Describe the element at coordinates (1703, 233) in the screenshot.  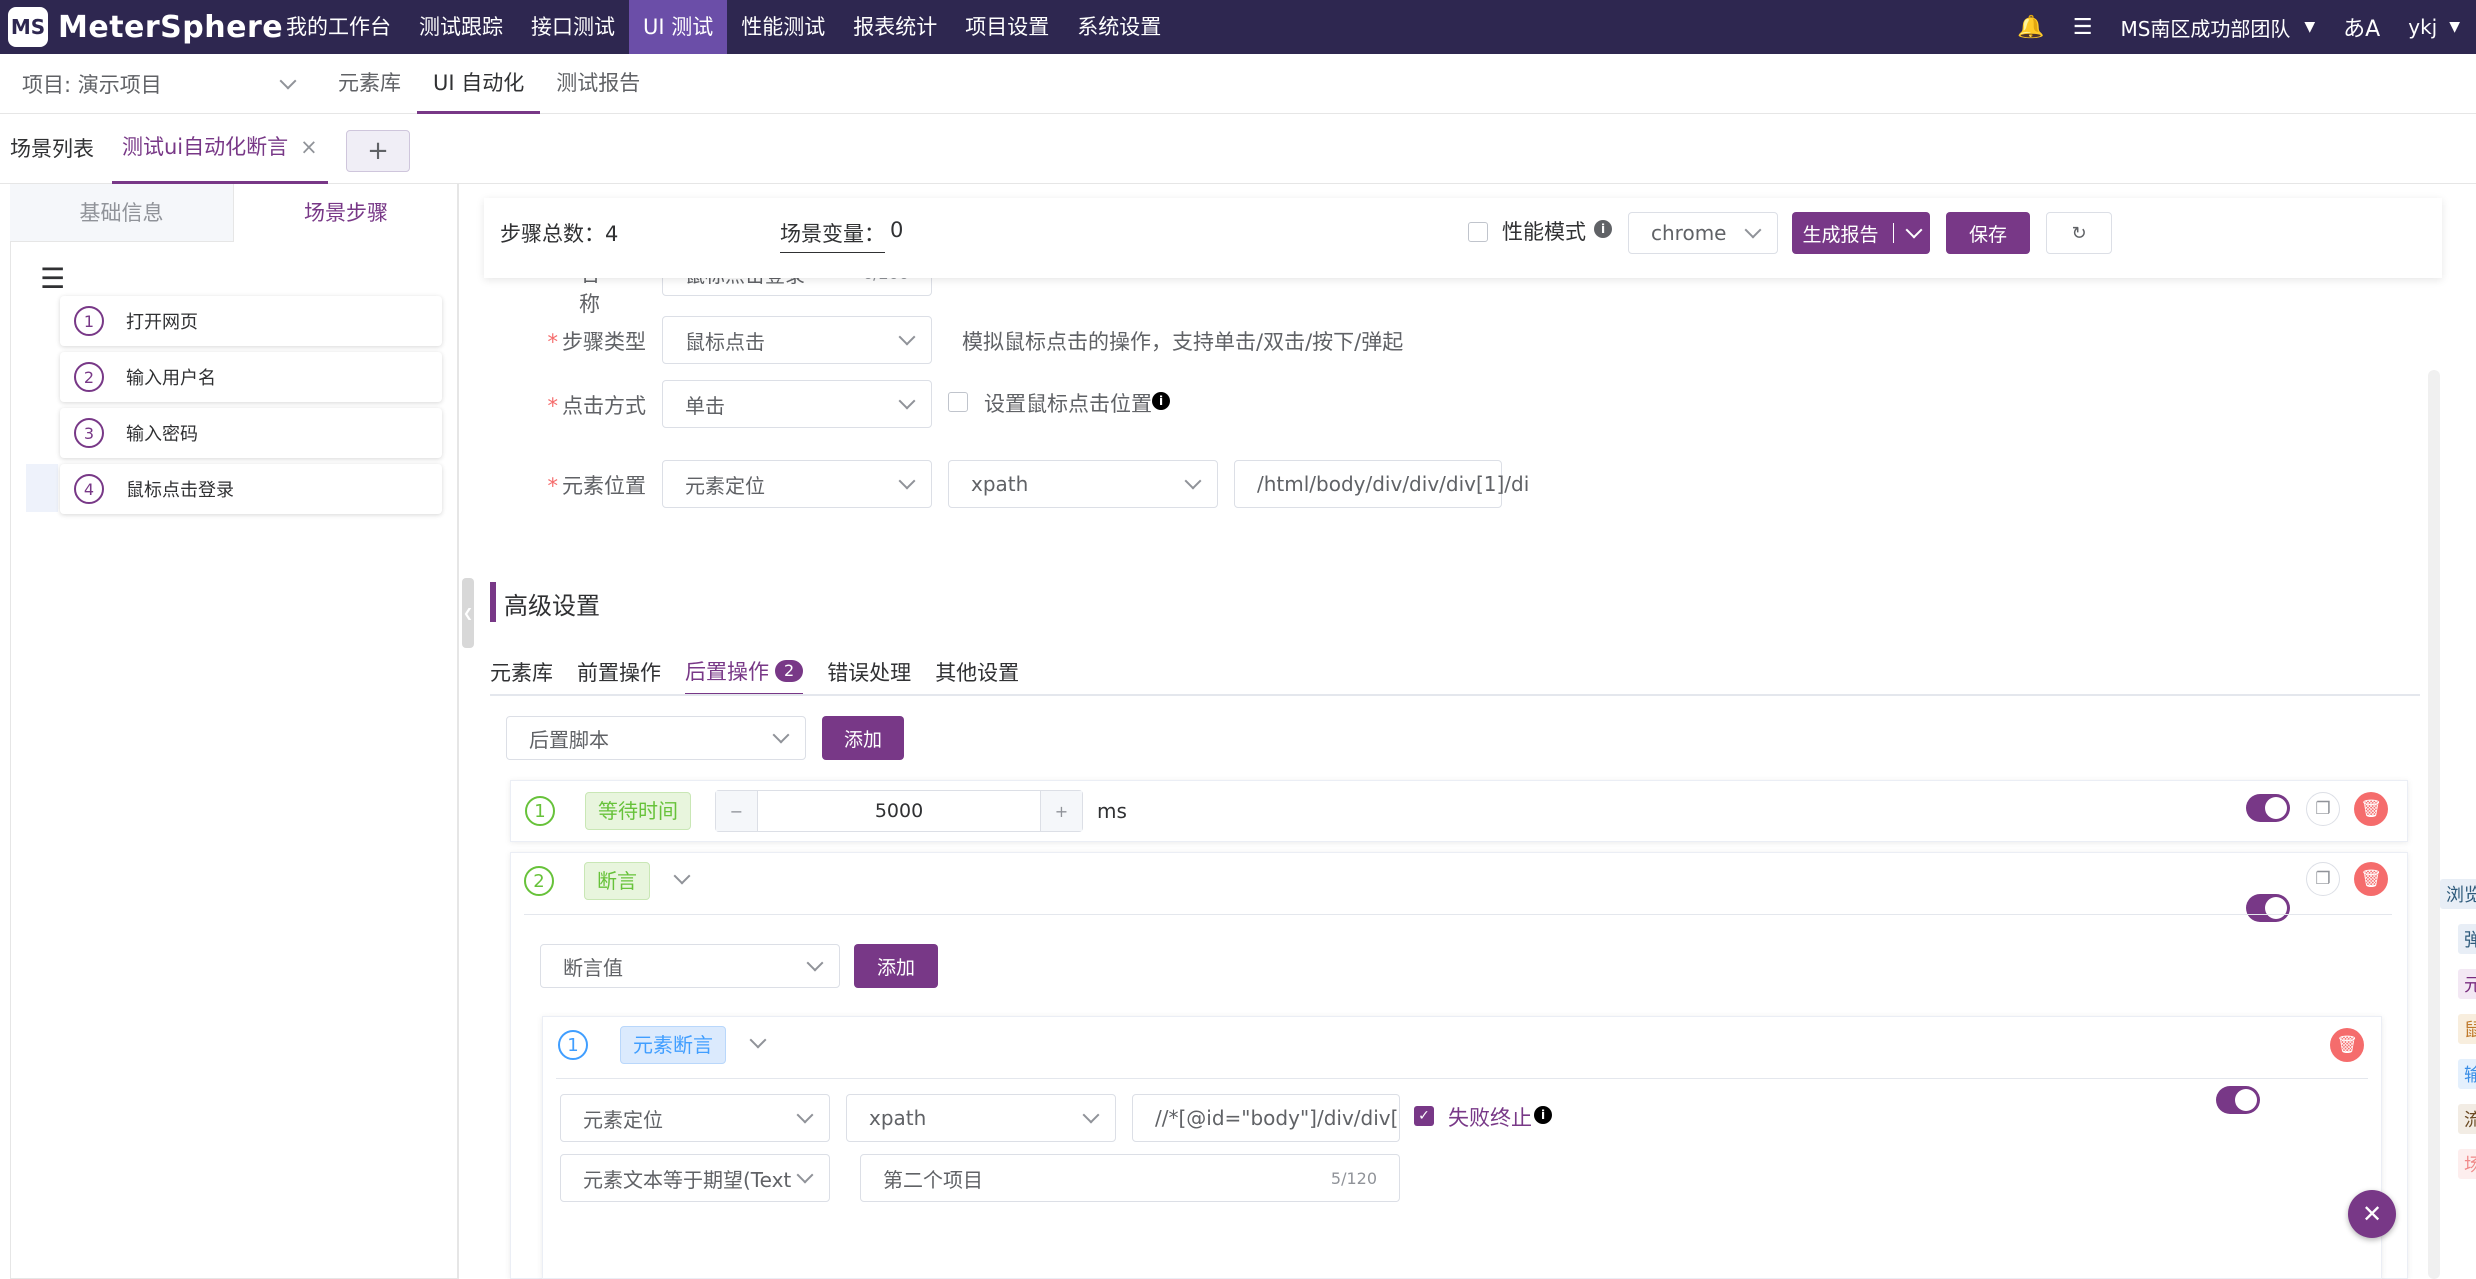
I see `browser-select: chrome` at that location.